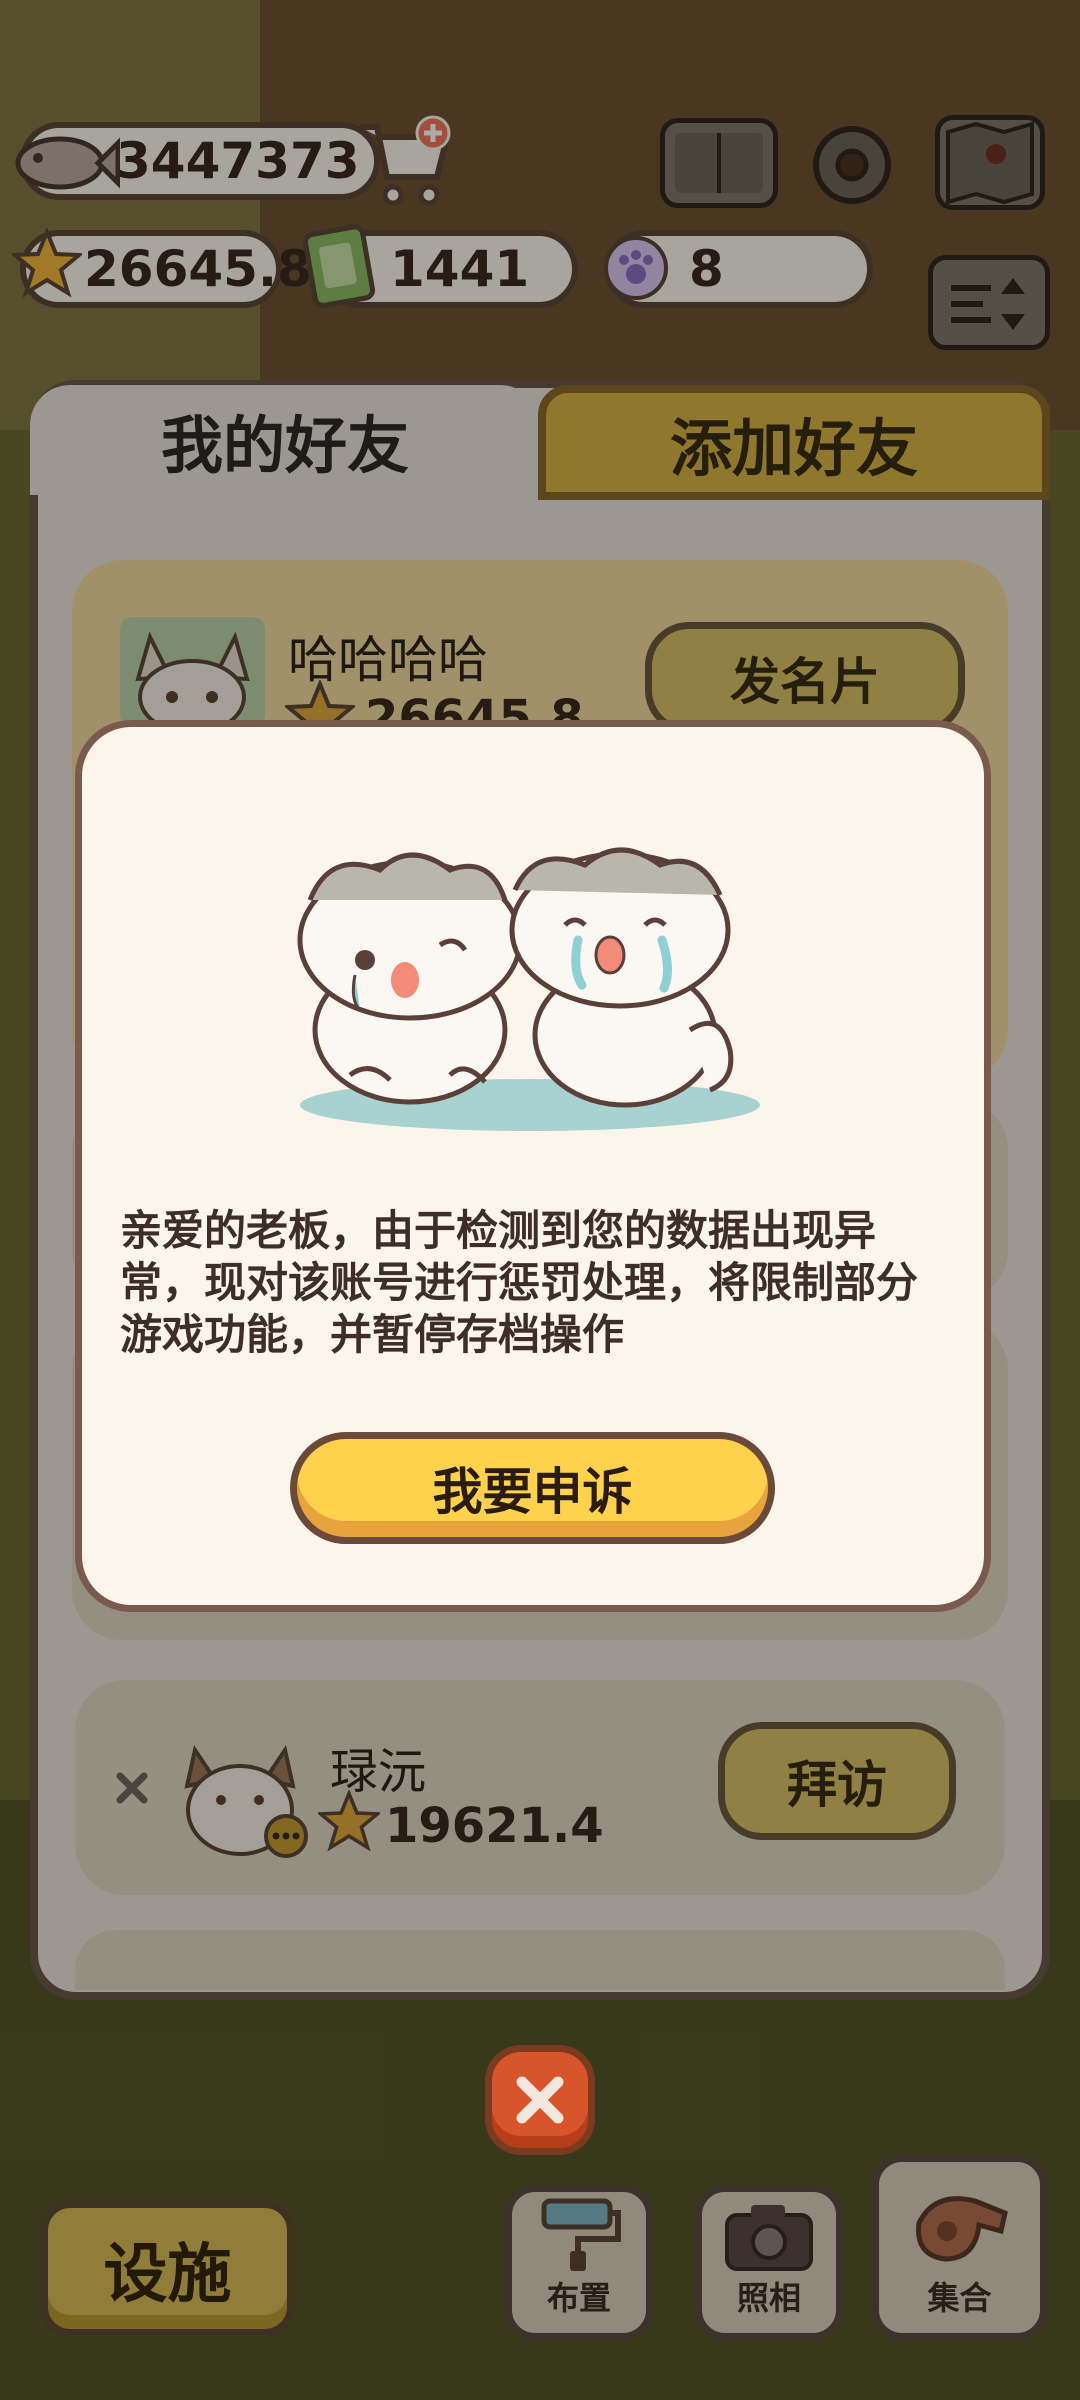  What do you see at coordinates (532, 1488) in the screenshot?
I see `appeal-button: 我要申诉` at bounding box center [532, 1488].